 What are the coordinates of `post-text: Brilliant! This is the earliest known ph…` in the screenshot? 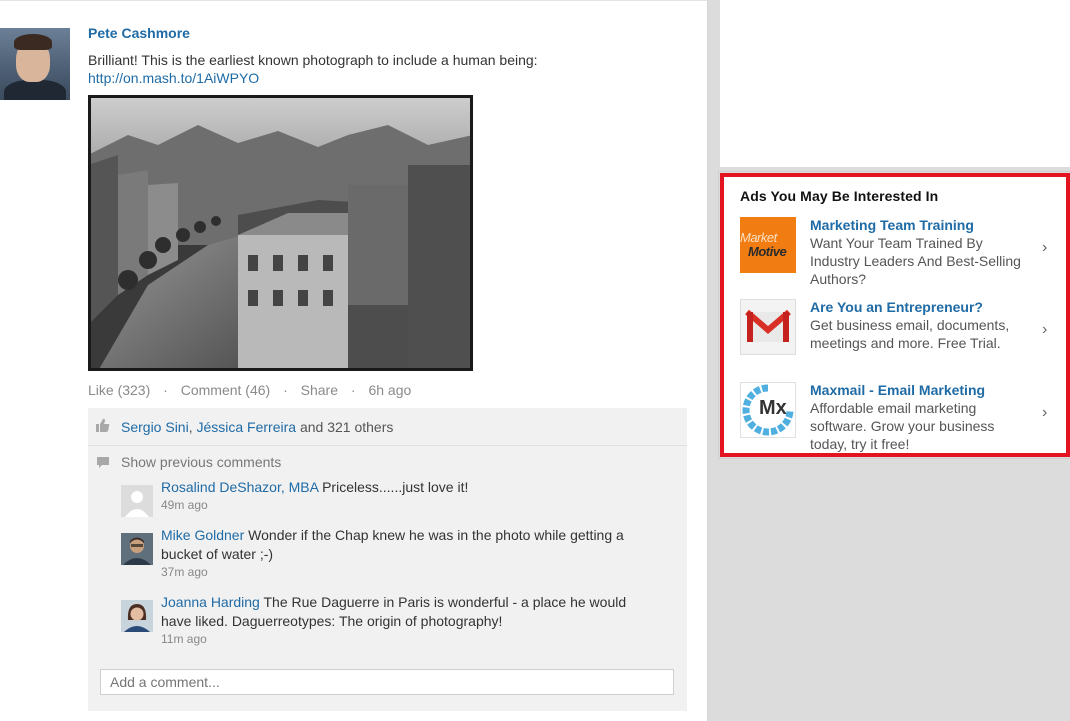 It's located at (338, 69).